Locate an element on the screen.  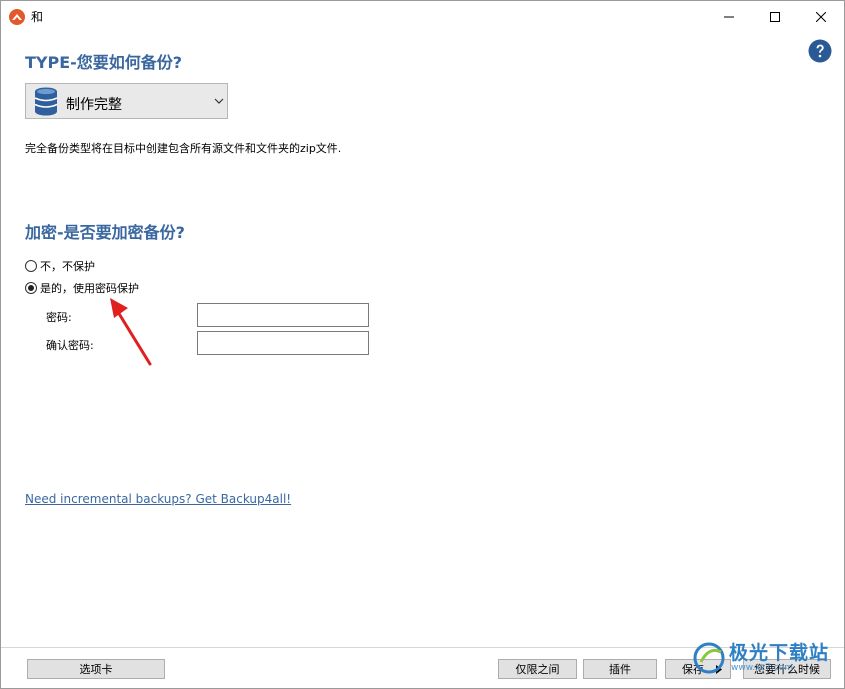
backup-type-heading: TYPE-您要如何备份? is located at coordinates (104, 62).